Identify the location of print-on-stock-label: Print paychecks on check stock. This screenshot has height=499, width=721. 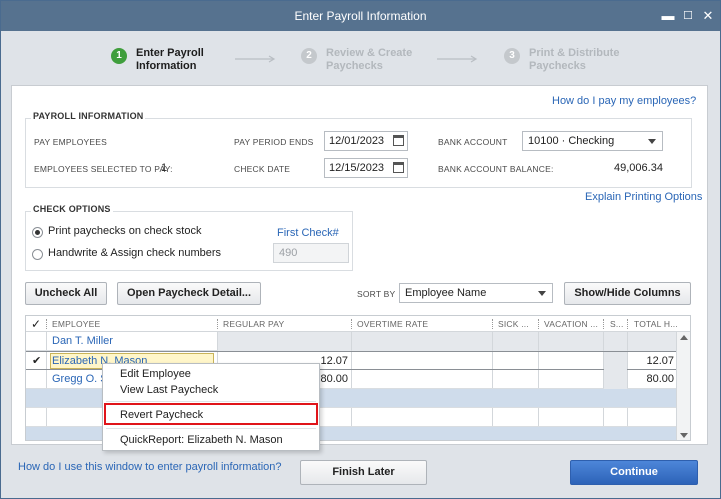
(124, 231).